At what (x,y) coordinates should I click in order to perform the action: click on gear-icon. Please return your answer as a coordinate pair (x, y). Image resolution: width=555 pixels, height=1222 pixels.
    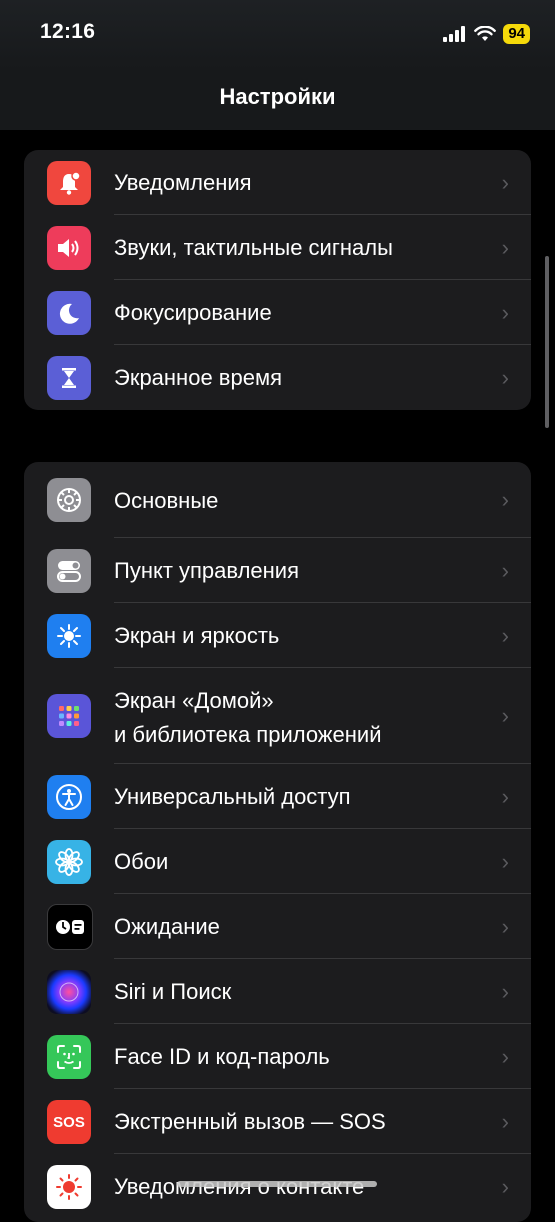
    Looking at the image, I should click on (69, 500).